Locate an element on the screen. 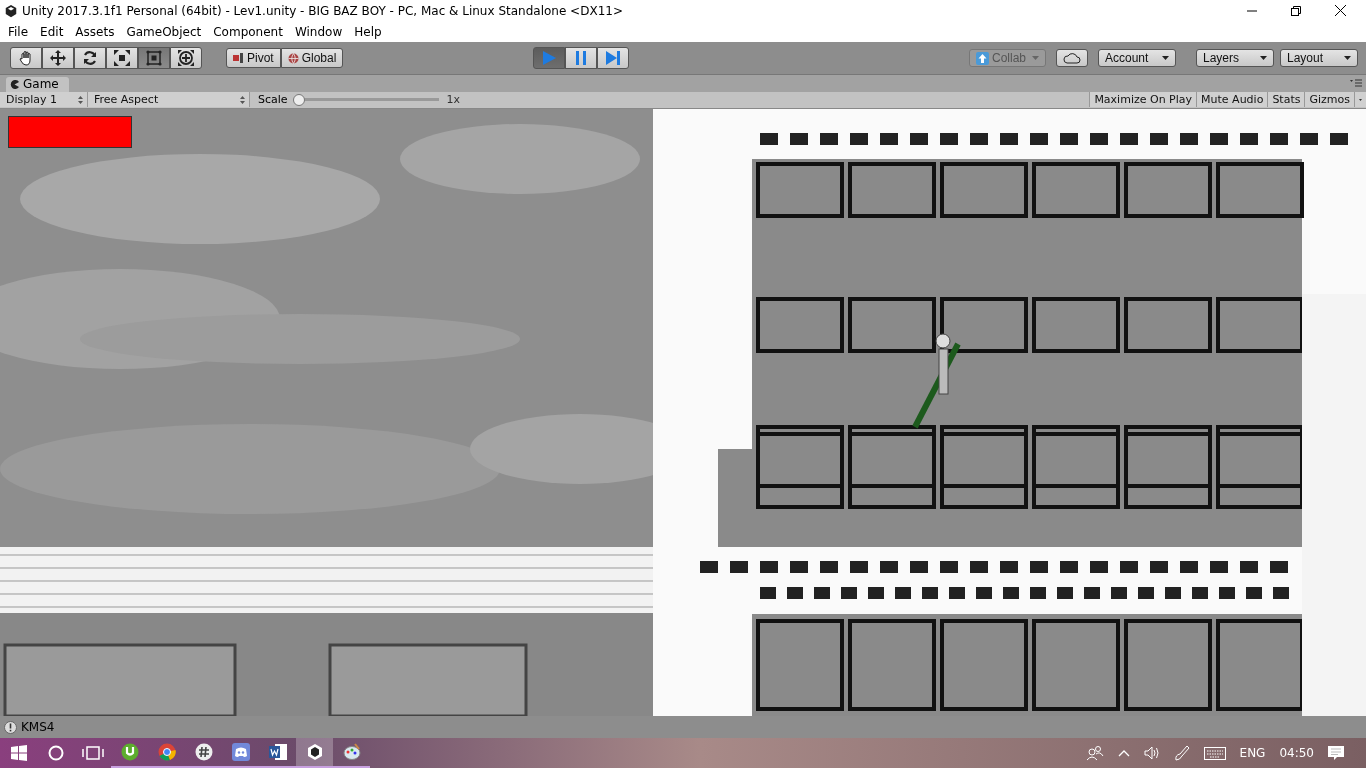 The height and width of the screenshot is (768, 1366). scale-icon is located at coordinates (122, 58).